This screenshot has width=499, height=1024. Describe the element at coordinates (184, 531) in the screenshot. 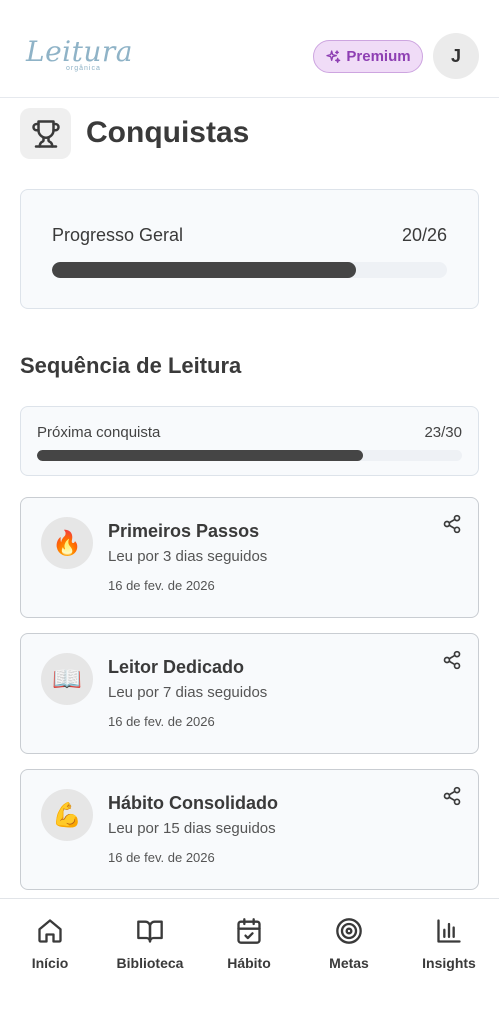

I see `achievement-title: Primeiros Passos` at that location.